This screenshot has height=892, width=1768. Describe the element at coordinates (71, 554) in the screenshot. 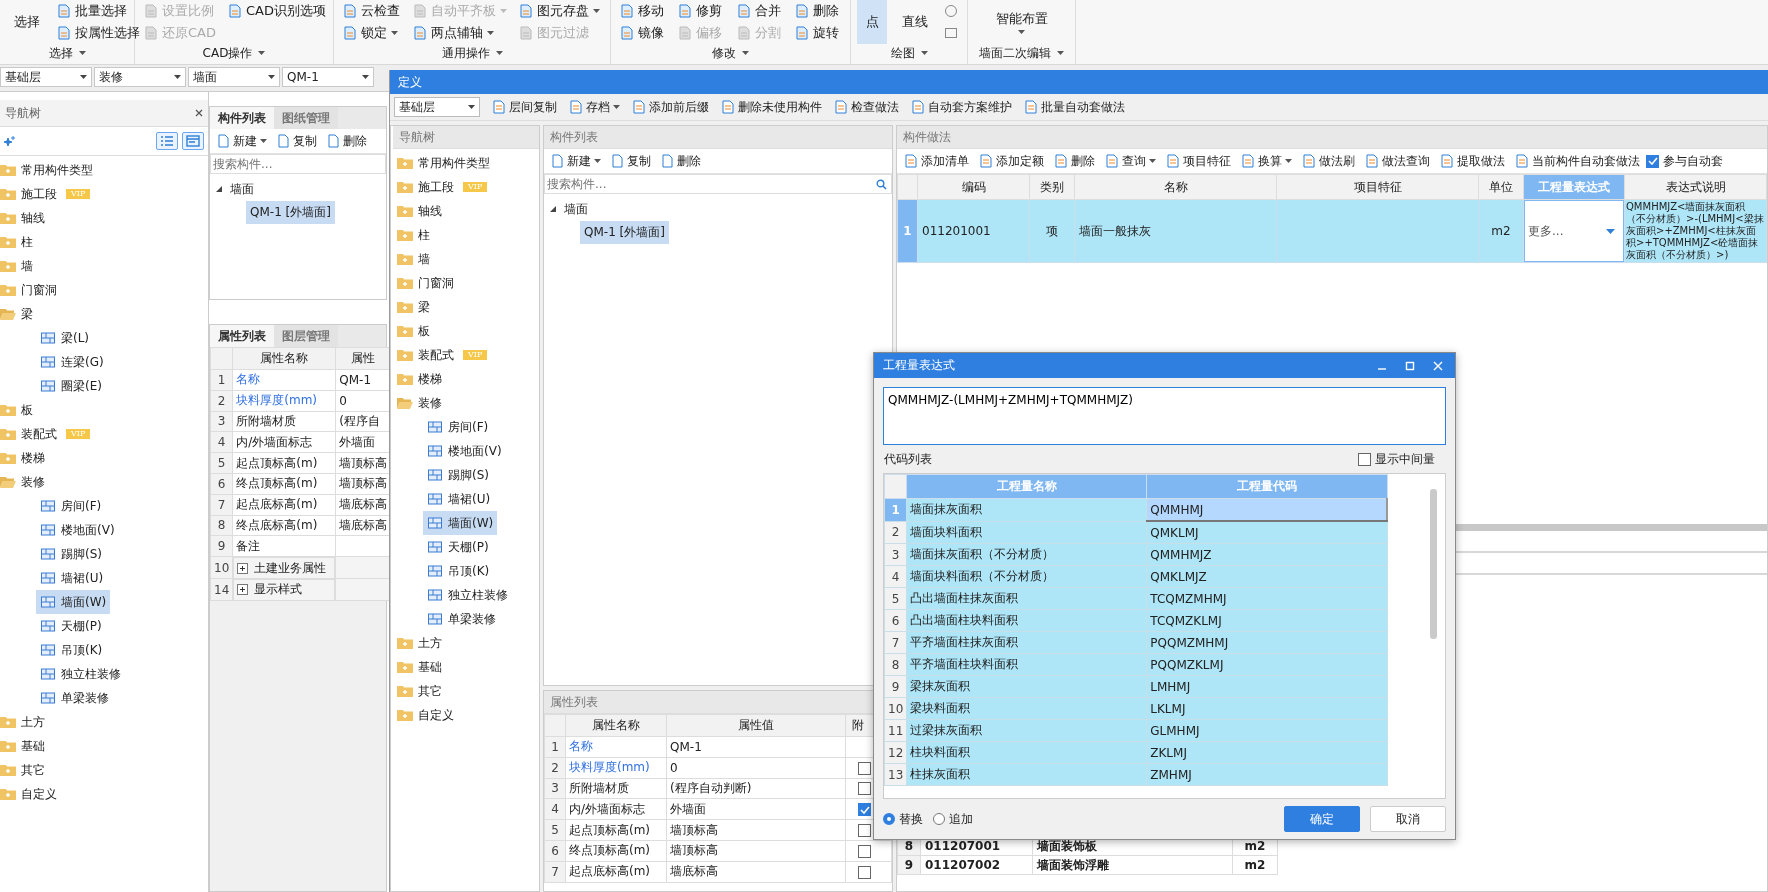

I see `tree-item: 踢脚(S)` at that location.